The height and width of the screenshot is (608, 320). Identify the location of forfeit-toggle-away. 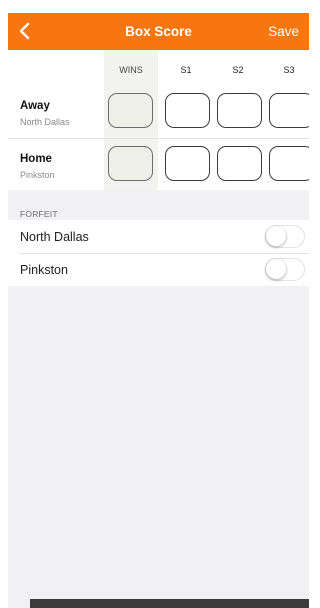
(285, 236).